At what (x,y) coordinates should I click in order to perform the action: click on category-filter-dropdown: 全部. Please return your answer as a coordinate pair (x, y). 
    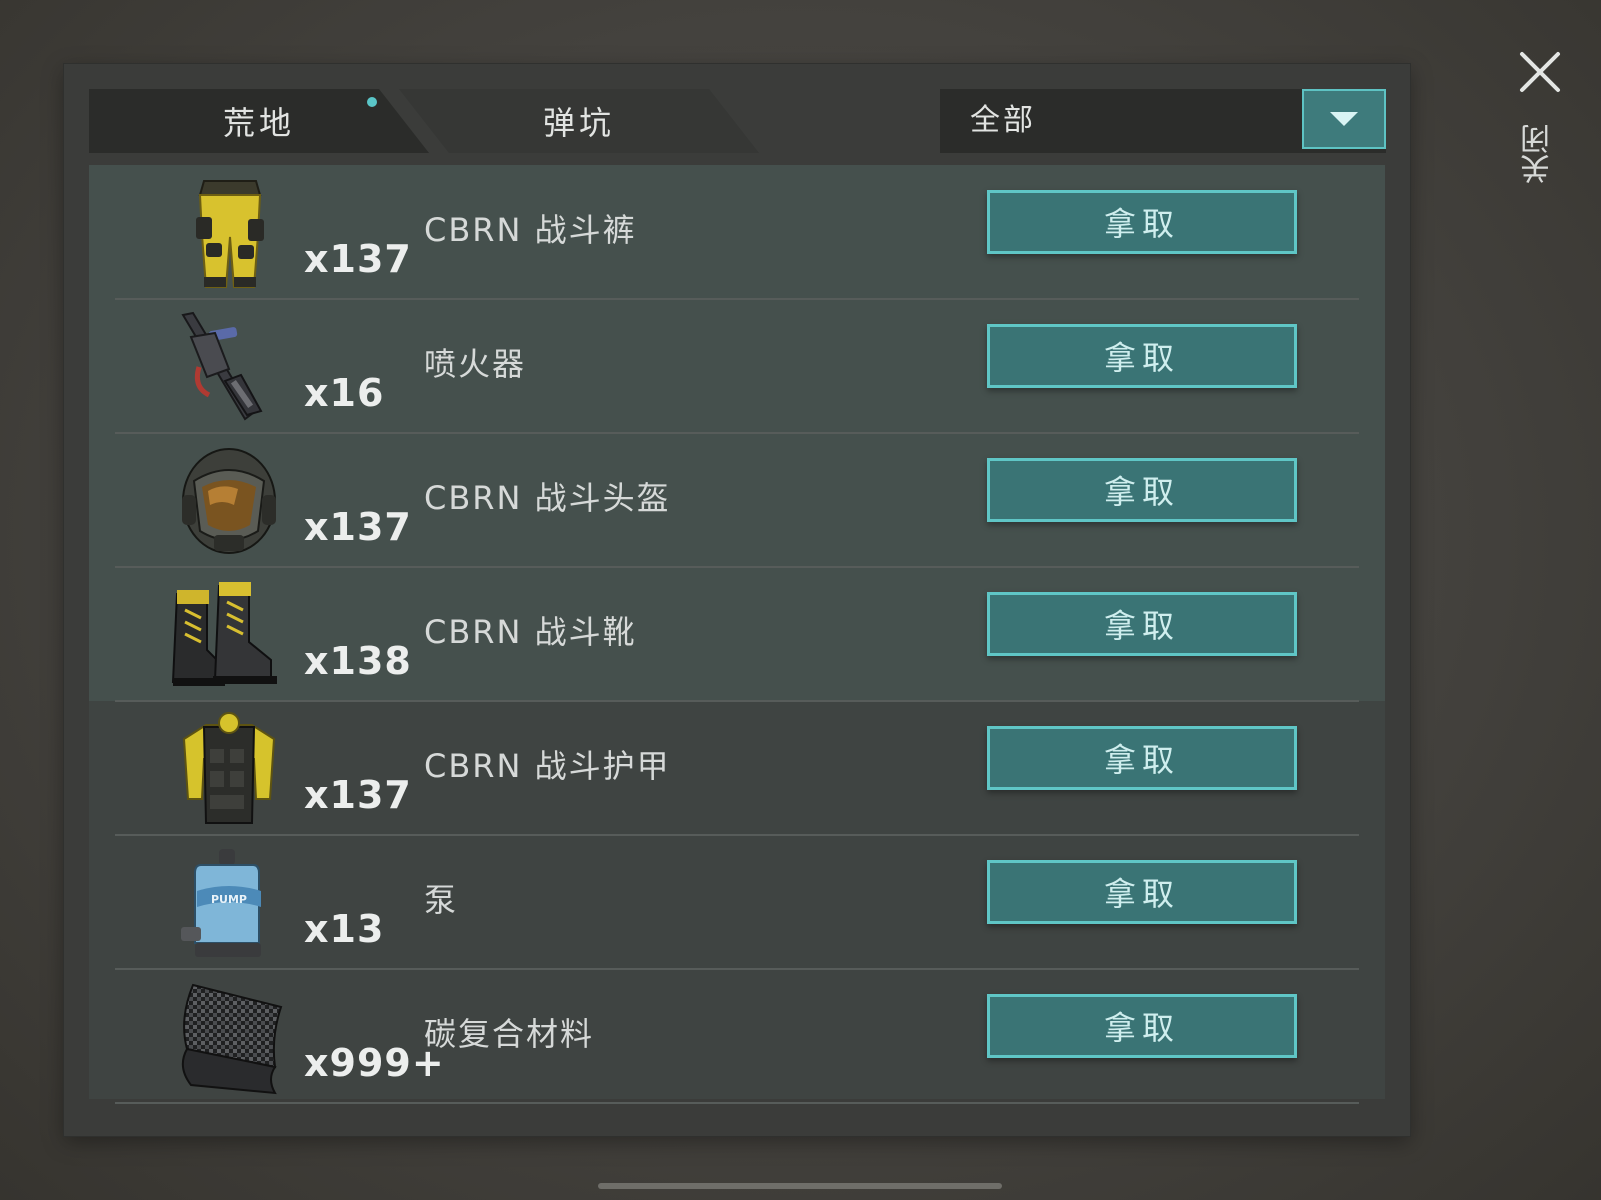
    Looking at the image, I should click on (1163, 121).